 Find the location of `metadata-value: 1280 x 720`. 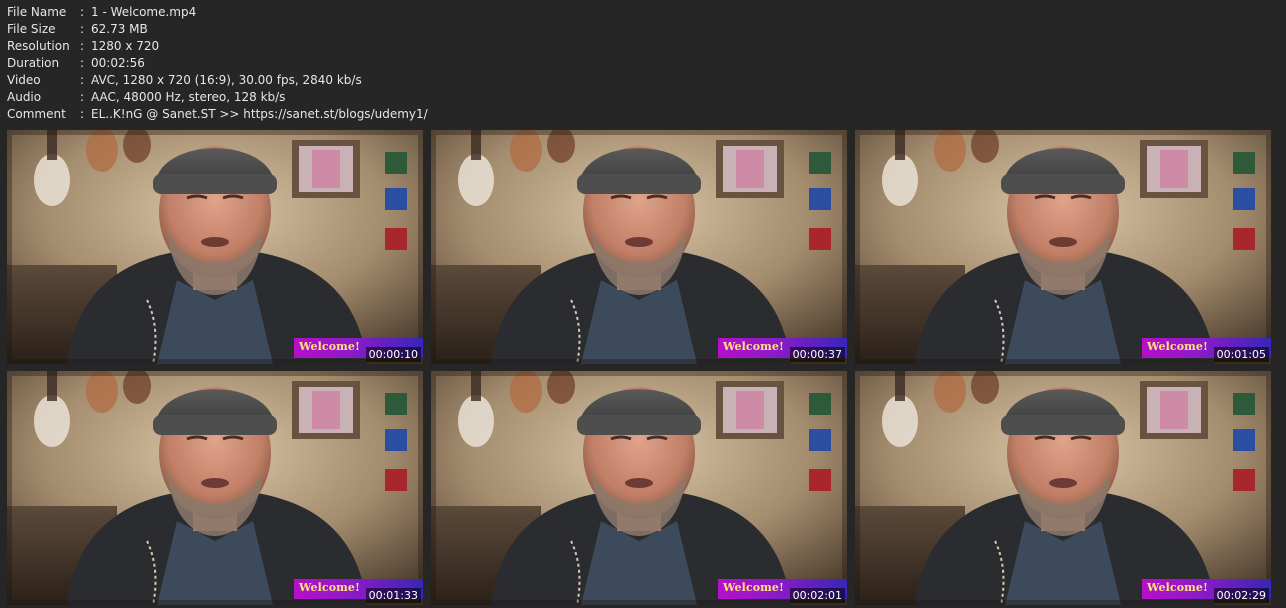

metadata-value: 1280 x 720 is located at coordinates (125, 46).